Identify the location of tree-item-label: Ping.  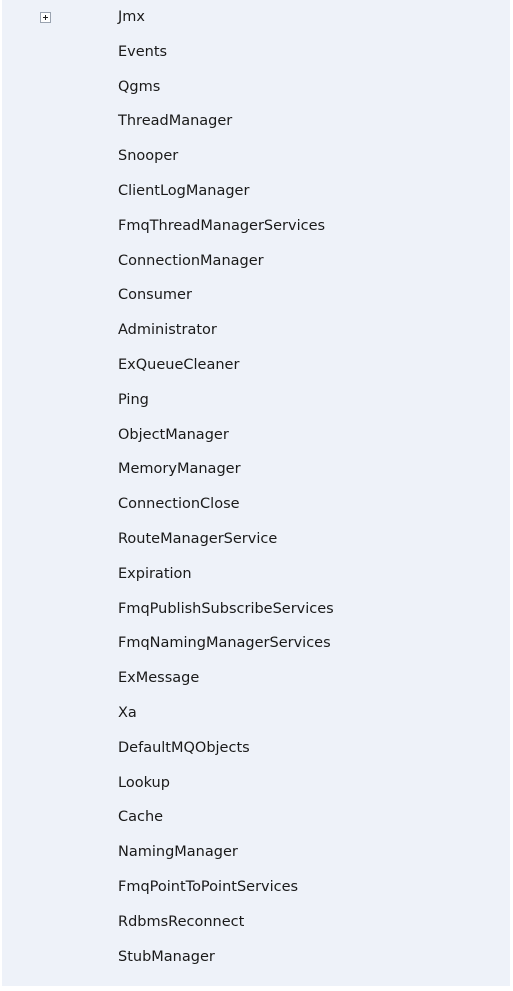
(133, 399).